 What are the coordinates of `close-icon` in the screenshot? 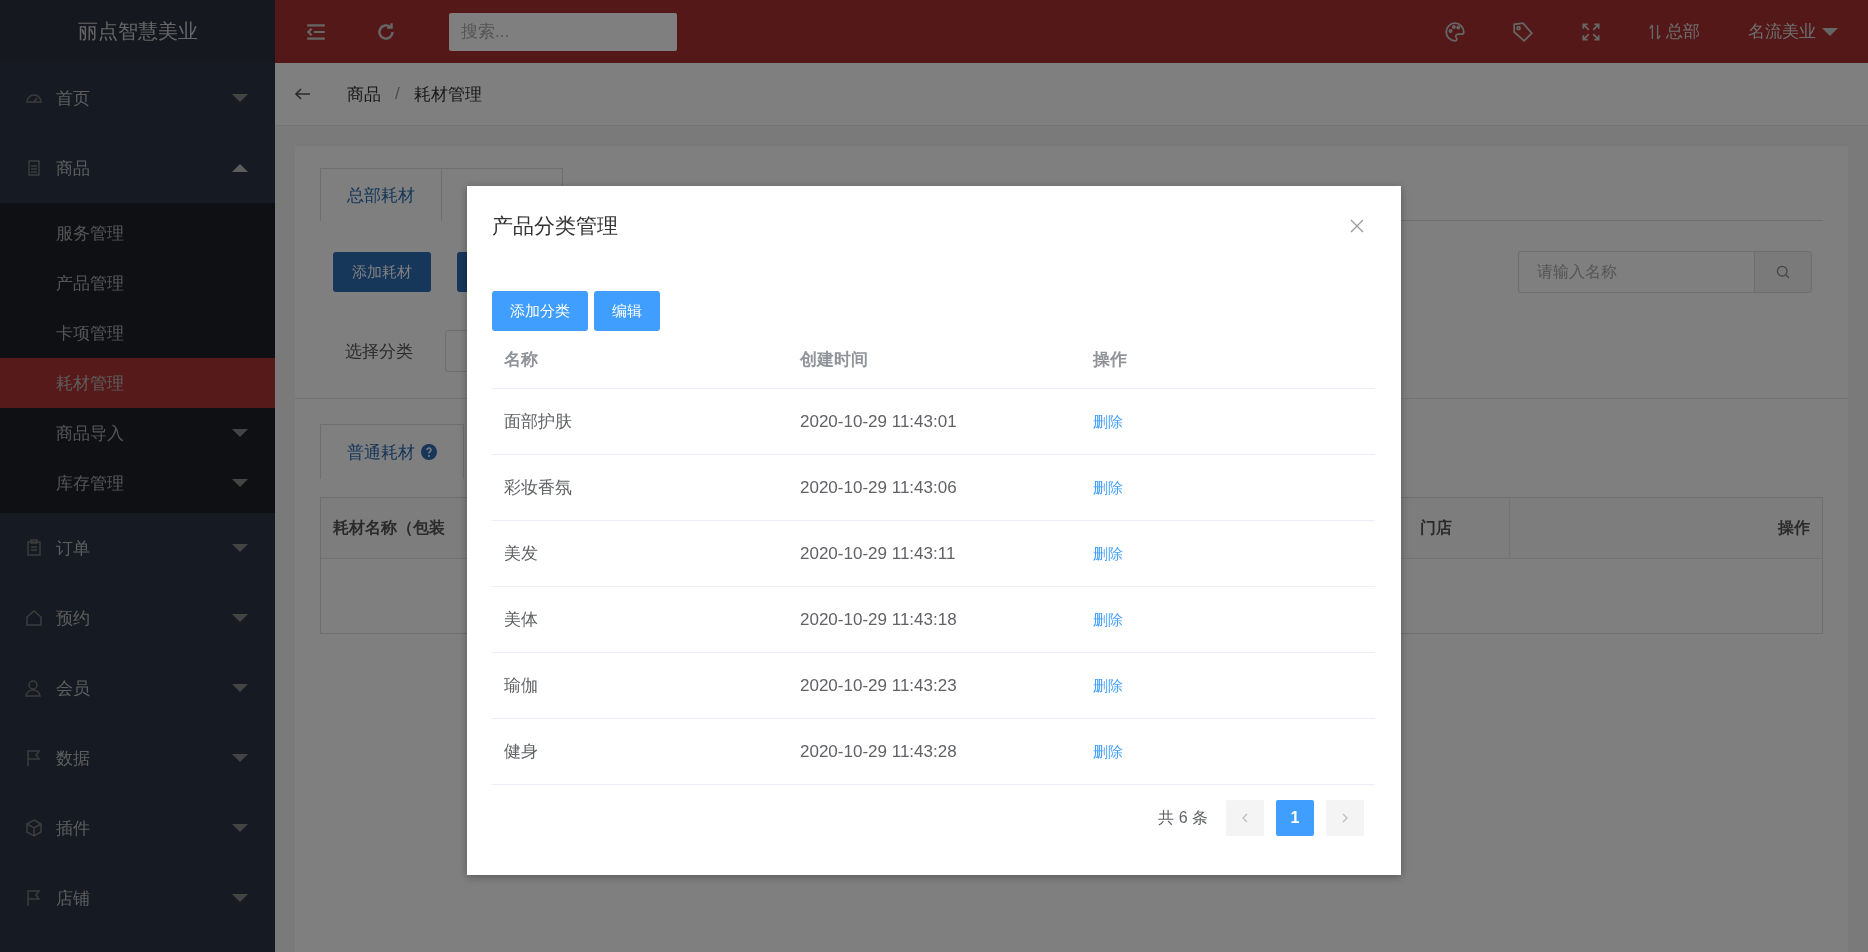 It's located at (1357, 226).